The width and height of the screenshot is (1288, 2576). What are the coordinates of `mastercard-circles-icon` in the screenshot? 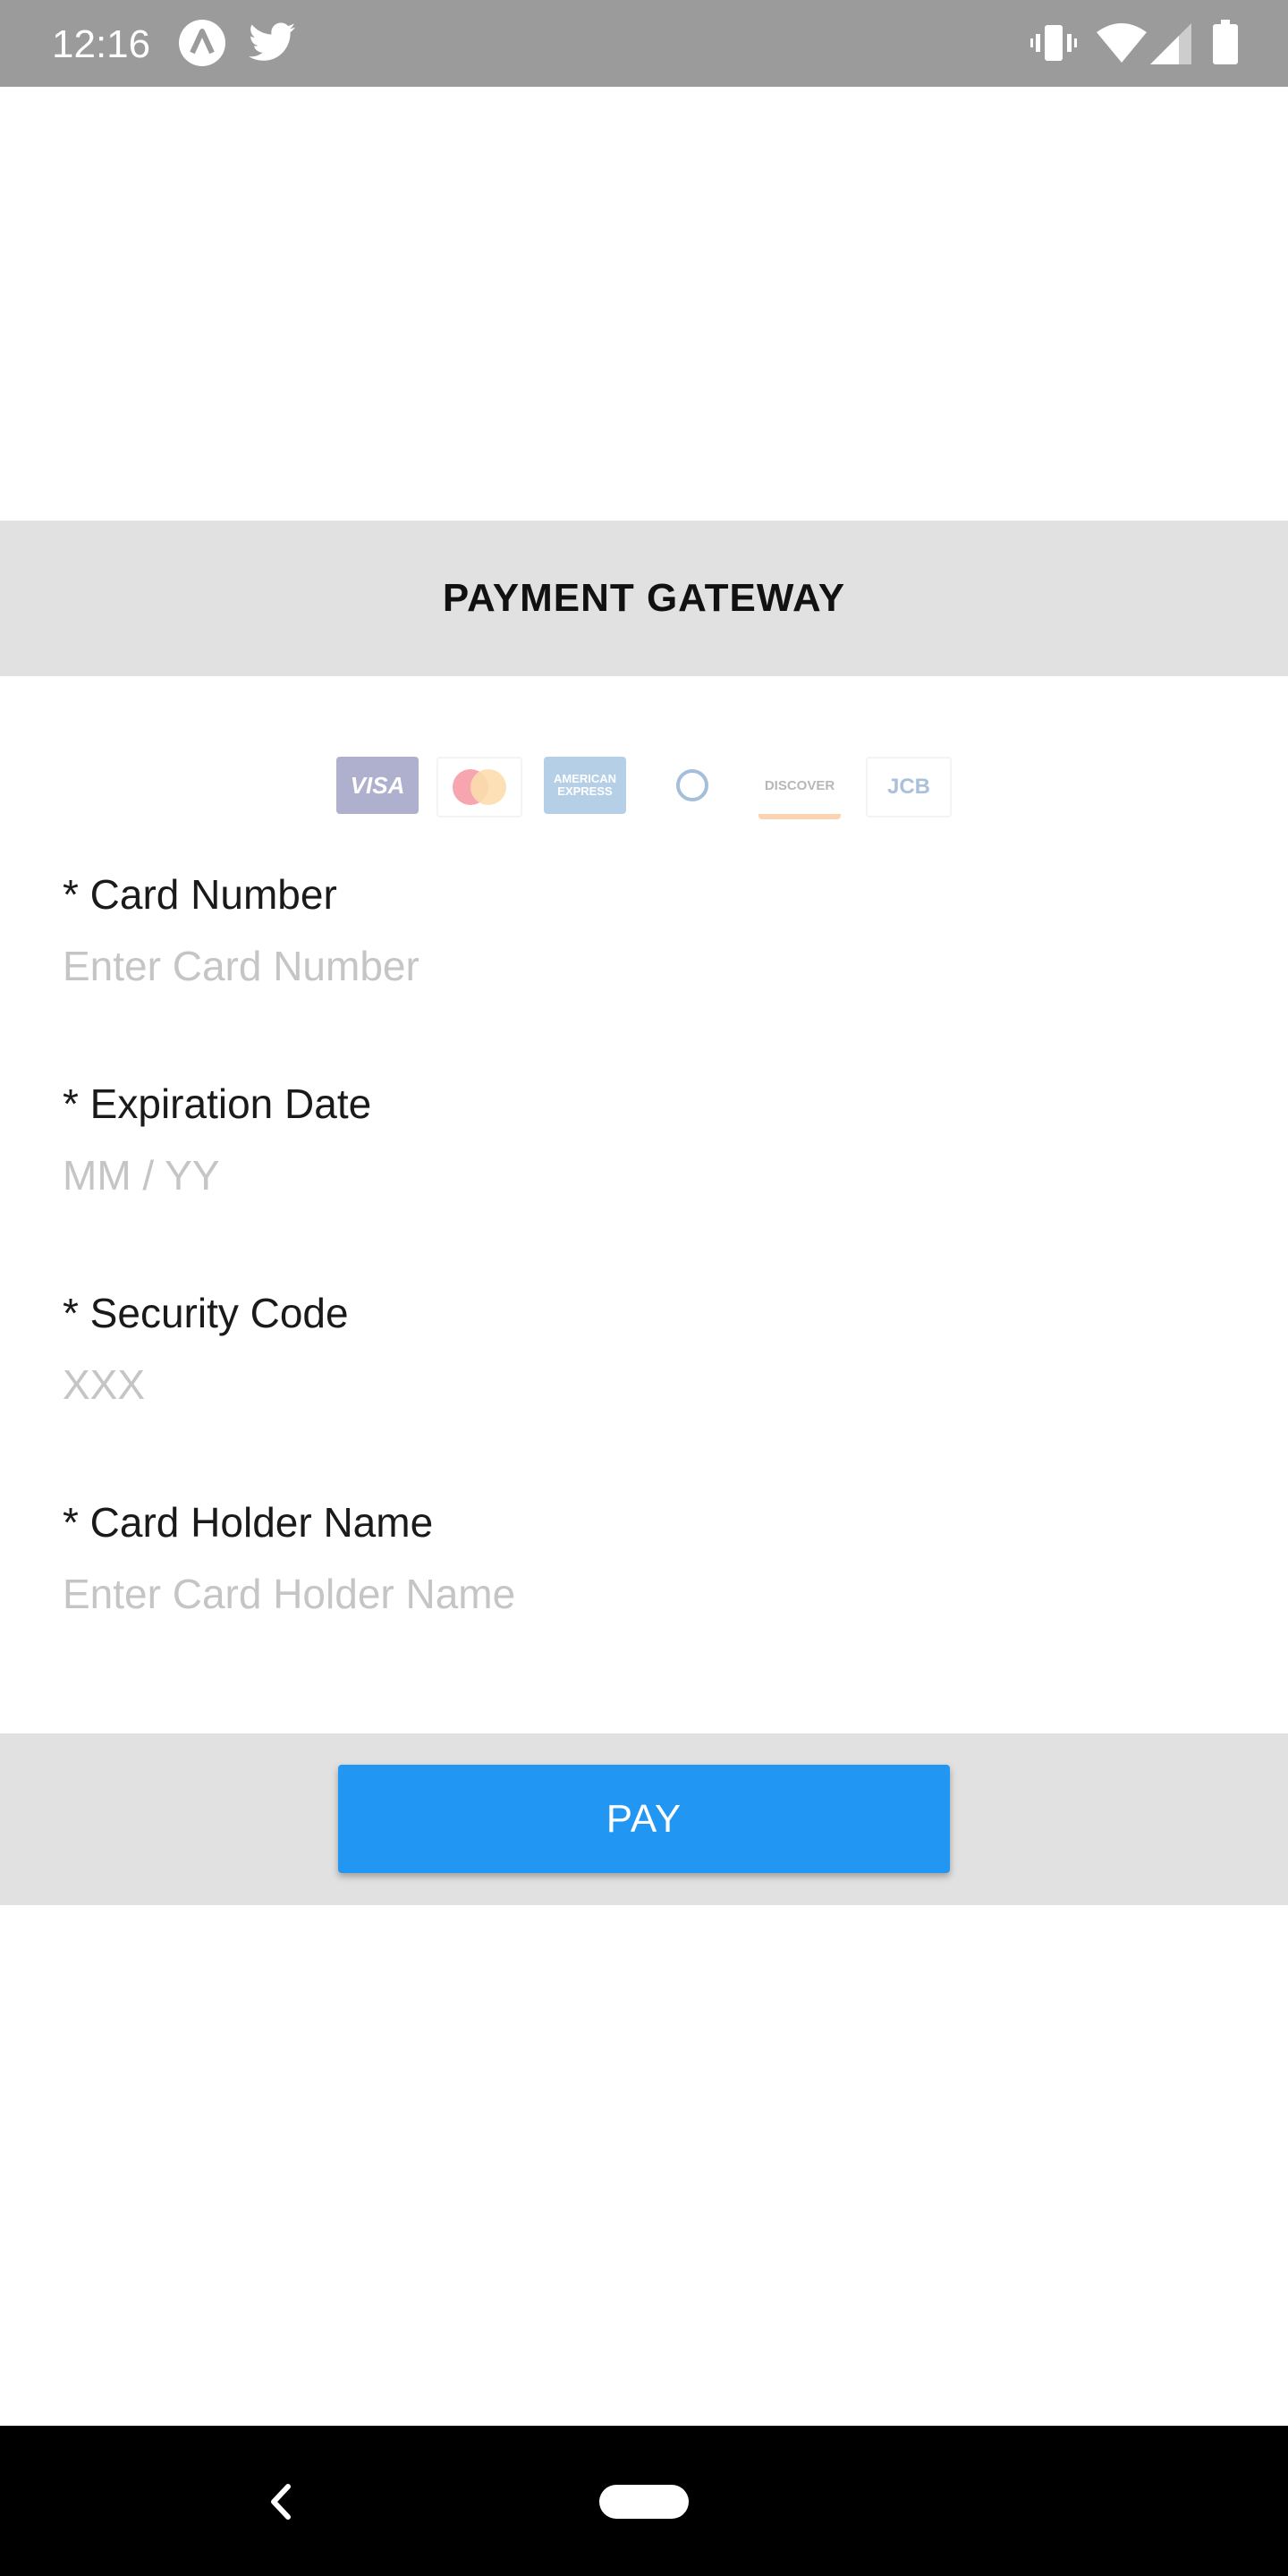 It's located at (479, 787).